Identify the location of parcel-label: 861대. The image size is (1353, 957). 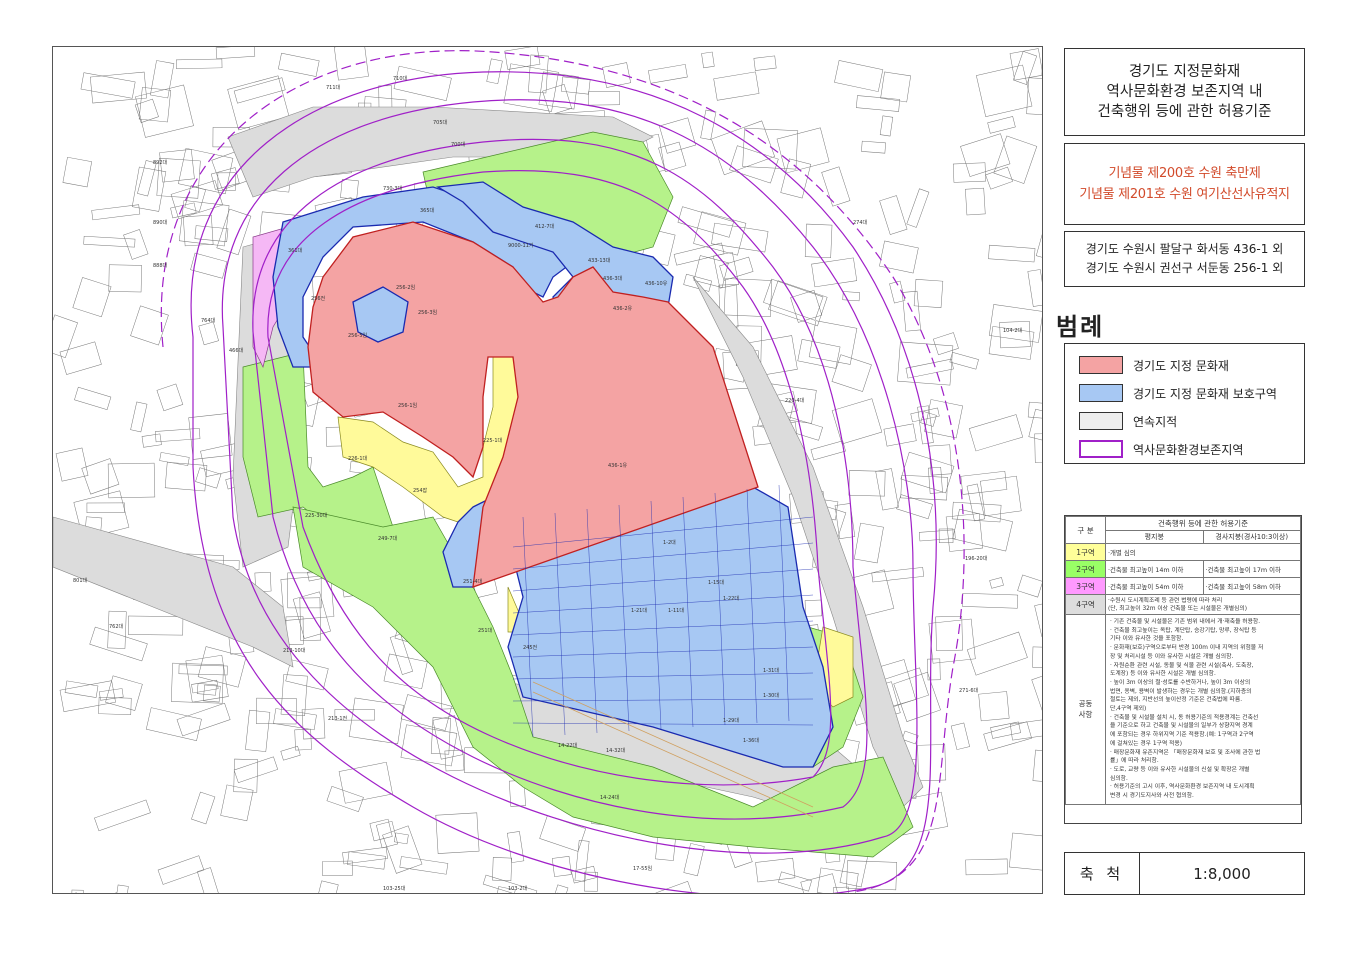
(110, 892).